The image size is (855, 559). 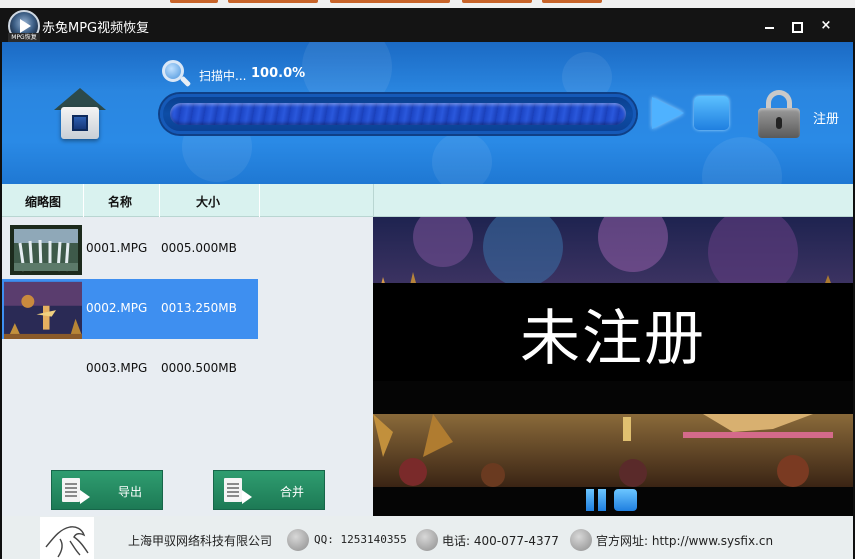 What do you see at coordinates (427, 4) in the screenshot?
I see `background-window-strip` at bounding box center [427, 4].